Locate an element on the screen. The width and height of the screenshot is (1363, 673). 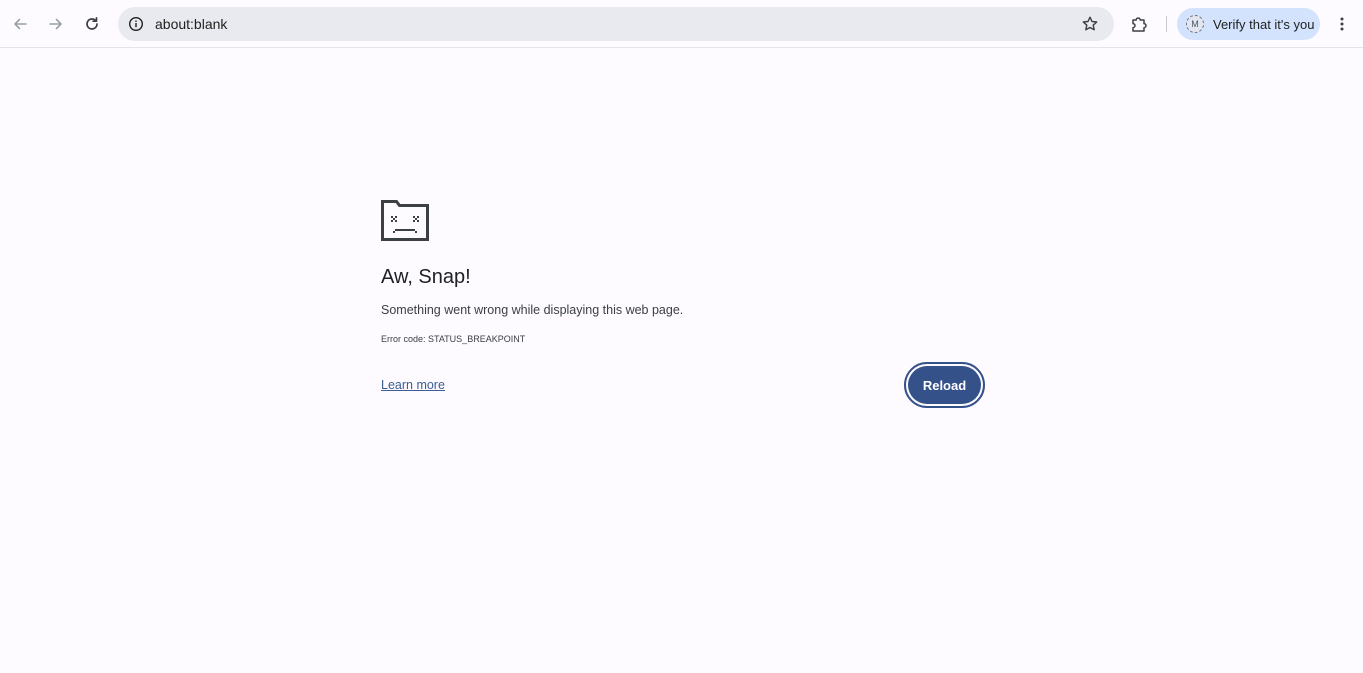
address-bar: about:blank is located at coordinates (616, 24).